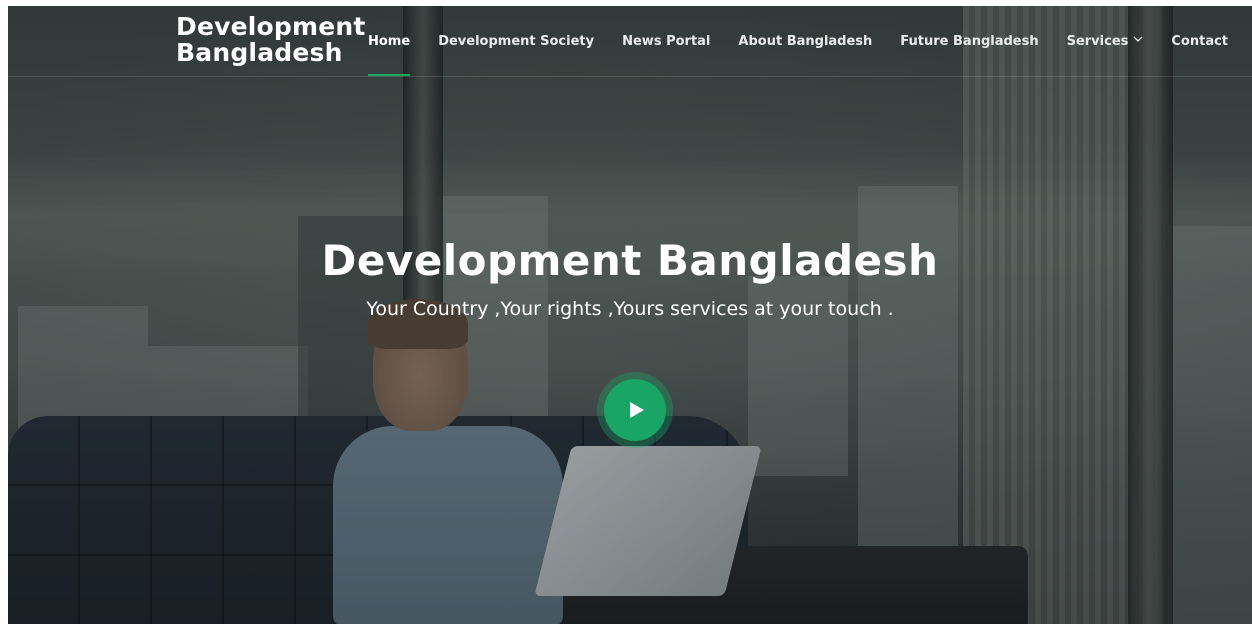  Describe the element at coordinates (1138, 40) in the screenshot. I see `chevron-down-icon` at that location.